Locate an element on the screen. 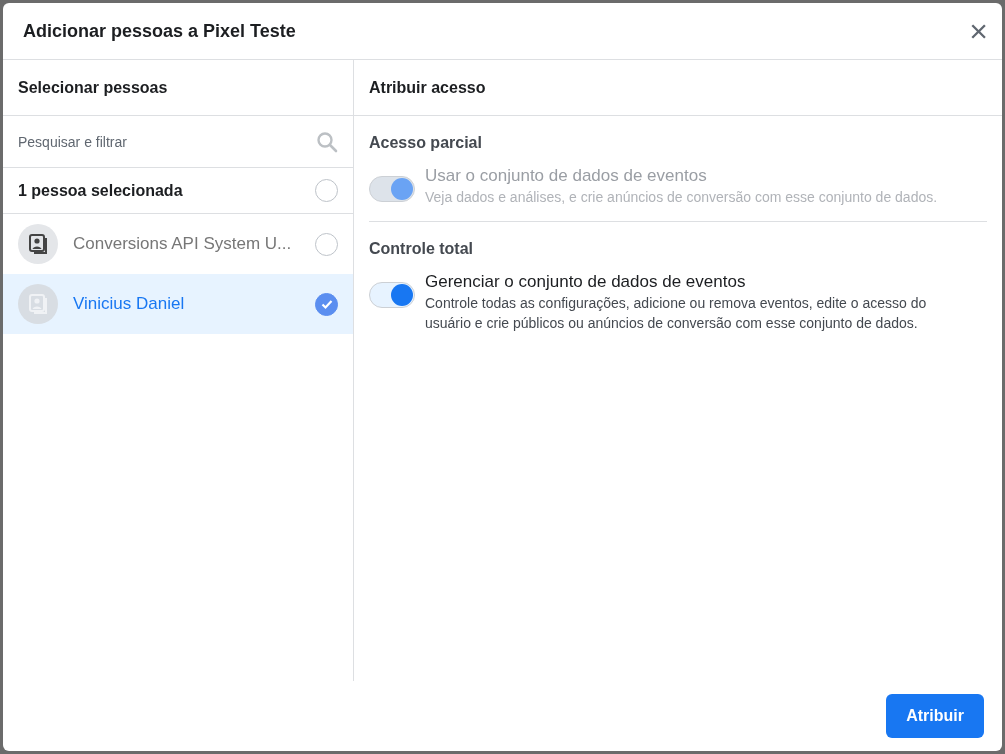  section-title: Acesso parcial is located at coordinates (426, 143).